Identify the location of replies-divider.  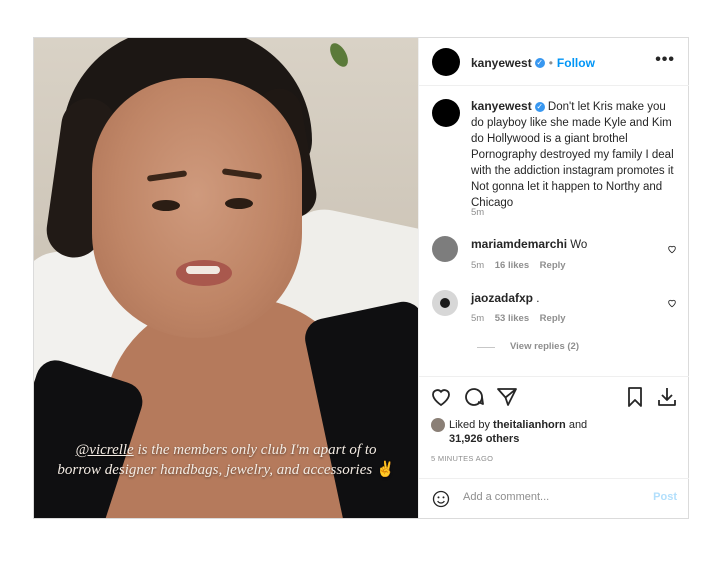
(486, 347).